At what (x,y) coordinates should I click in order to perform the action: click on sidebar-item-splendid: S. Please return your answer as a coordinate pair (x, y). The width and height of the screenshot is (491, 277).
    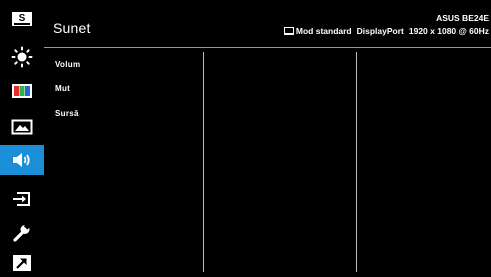
    Looking at the image, I should click on (22, 19).